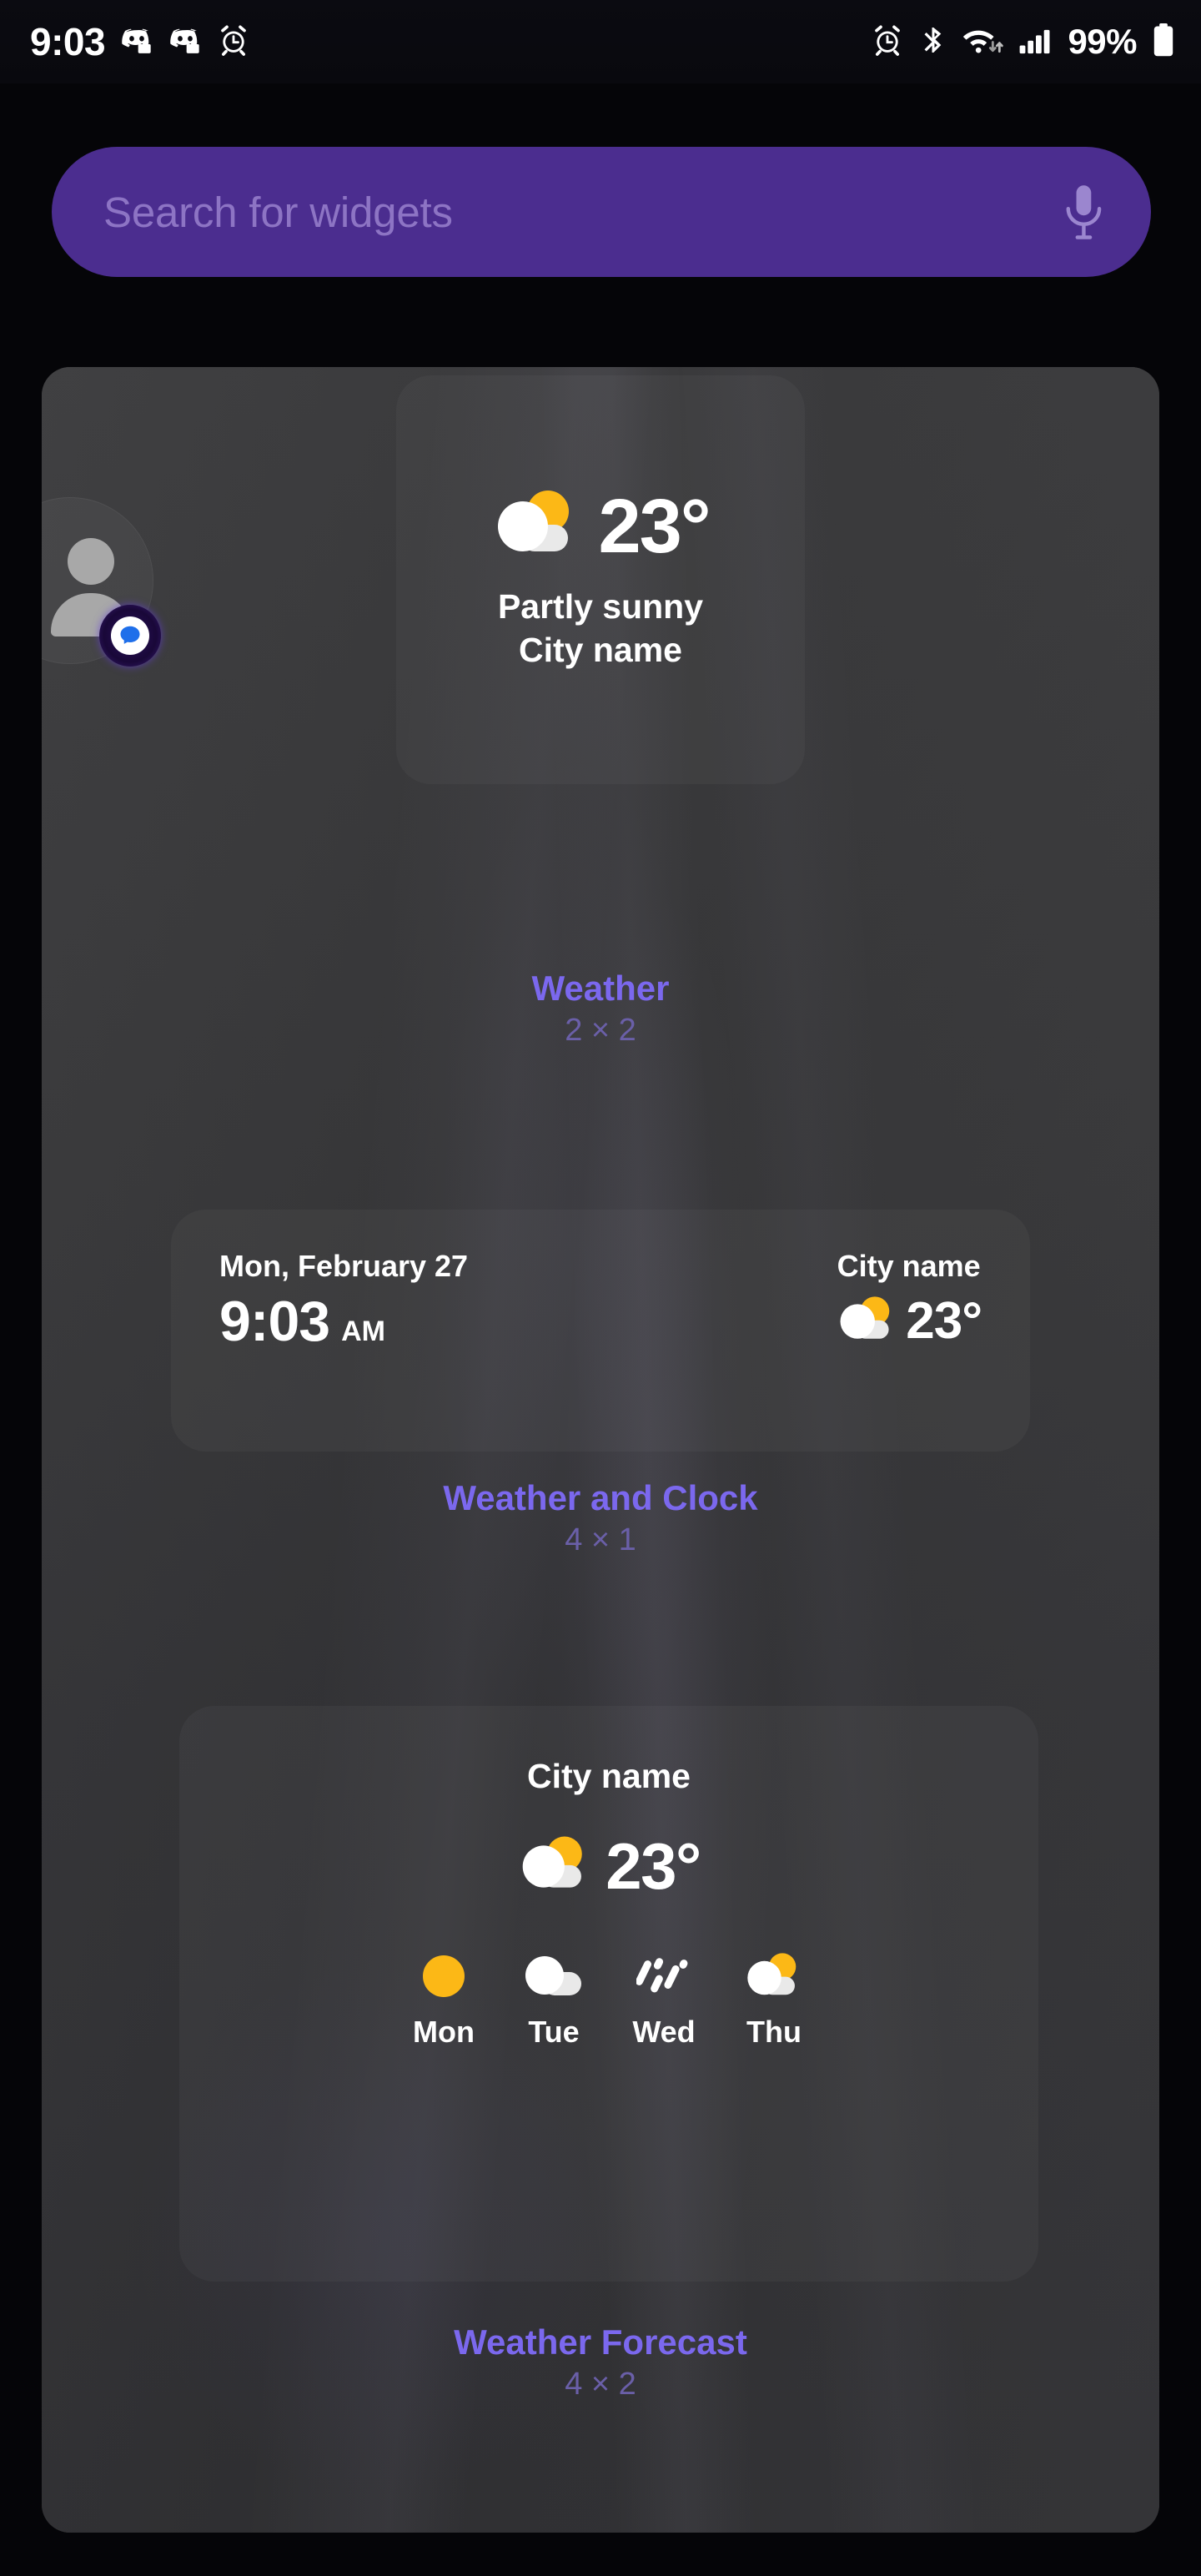 The height and width of the screenshot is (2576, 1201). I want to click on status-bar-left: 9:03, so click(140, 42).